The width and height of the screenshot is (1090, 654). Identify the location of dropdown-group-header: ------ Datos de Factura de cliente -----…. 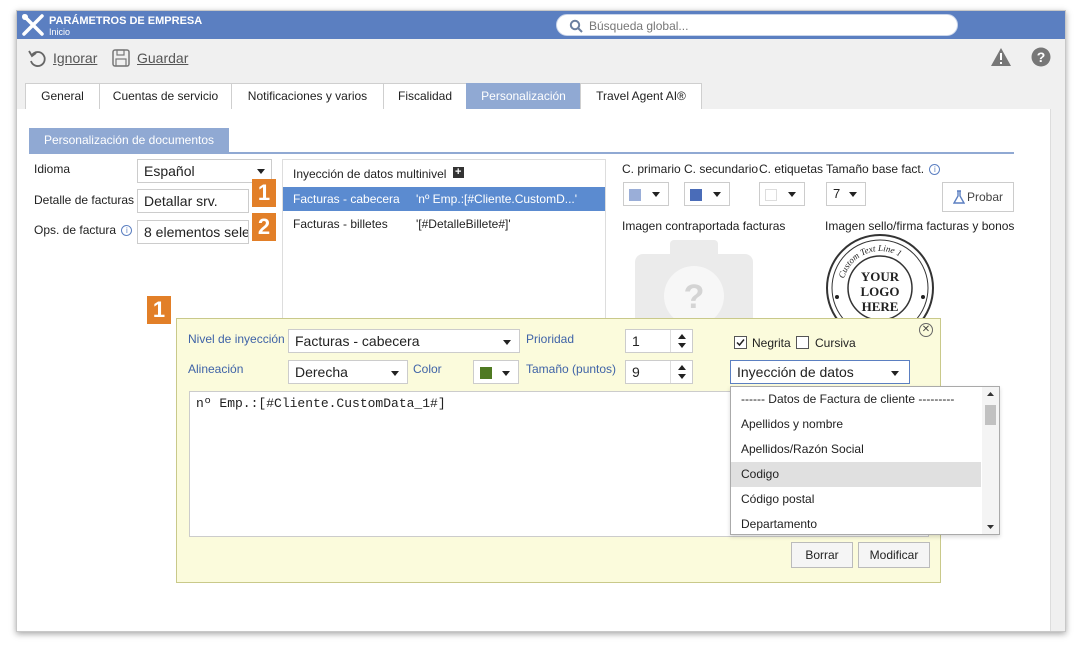
(848, 399).